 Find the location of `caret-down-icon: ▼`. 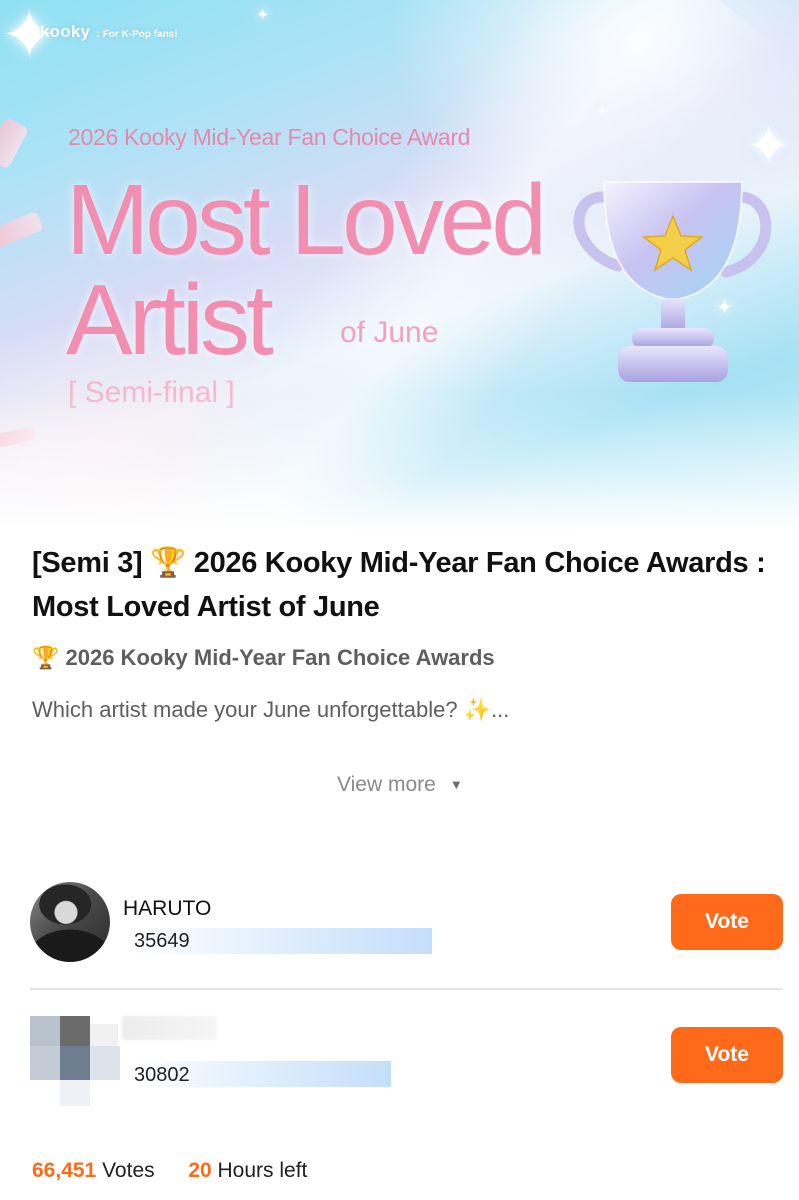

caret-down-icon: ▼ is located at coordinates (456, 784).